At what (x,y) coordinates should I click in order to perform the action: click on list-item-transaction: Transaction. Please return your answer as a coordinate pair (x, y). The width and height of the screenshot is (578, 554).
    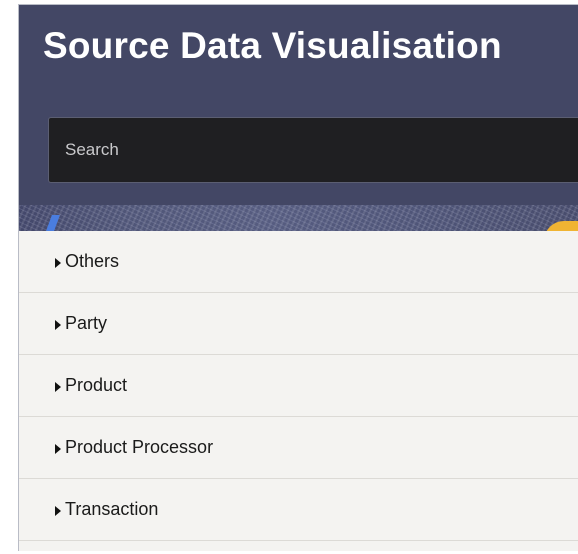
    Looking at the image, I should click on (298, 510).